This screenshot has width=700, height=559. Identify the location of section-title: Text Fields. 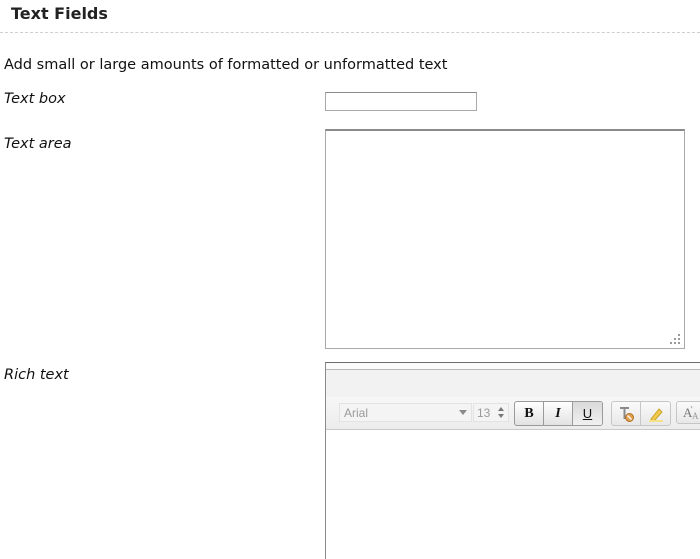
(59, 13).